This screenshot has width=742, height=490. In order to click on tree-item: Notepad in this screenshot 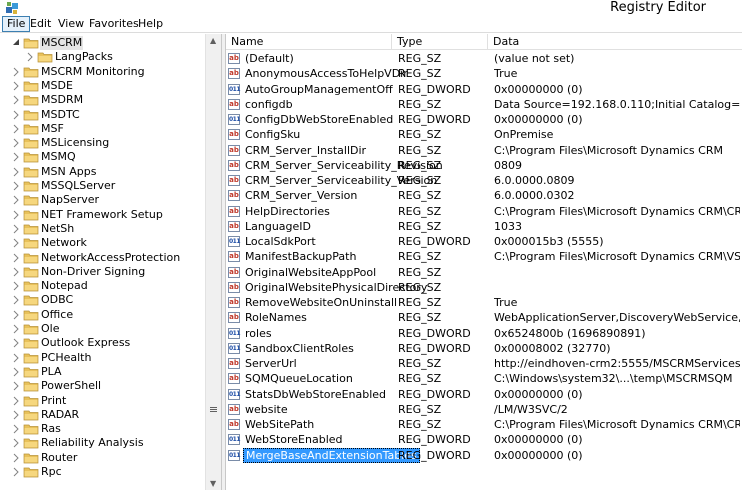, I will do `click(102, 286)`.